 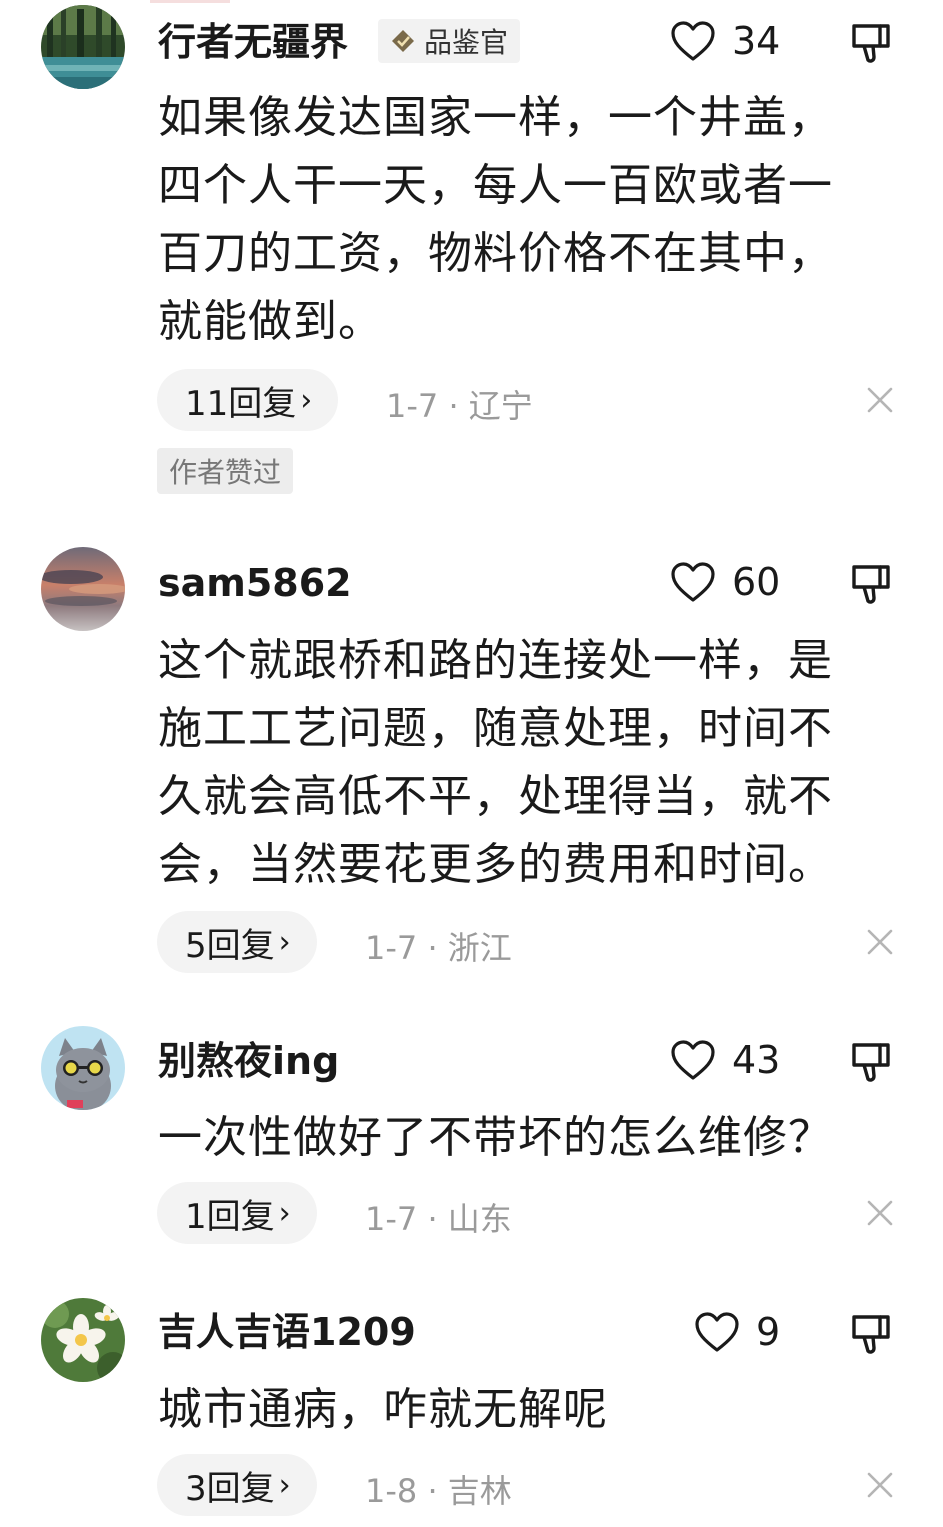 What do you see at coordinates (725, 1060) in the screenshot?
I see `like-button: 43` at bounding box center [725, 1060].